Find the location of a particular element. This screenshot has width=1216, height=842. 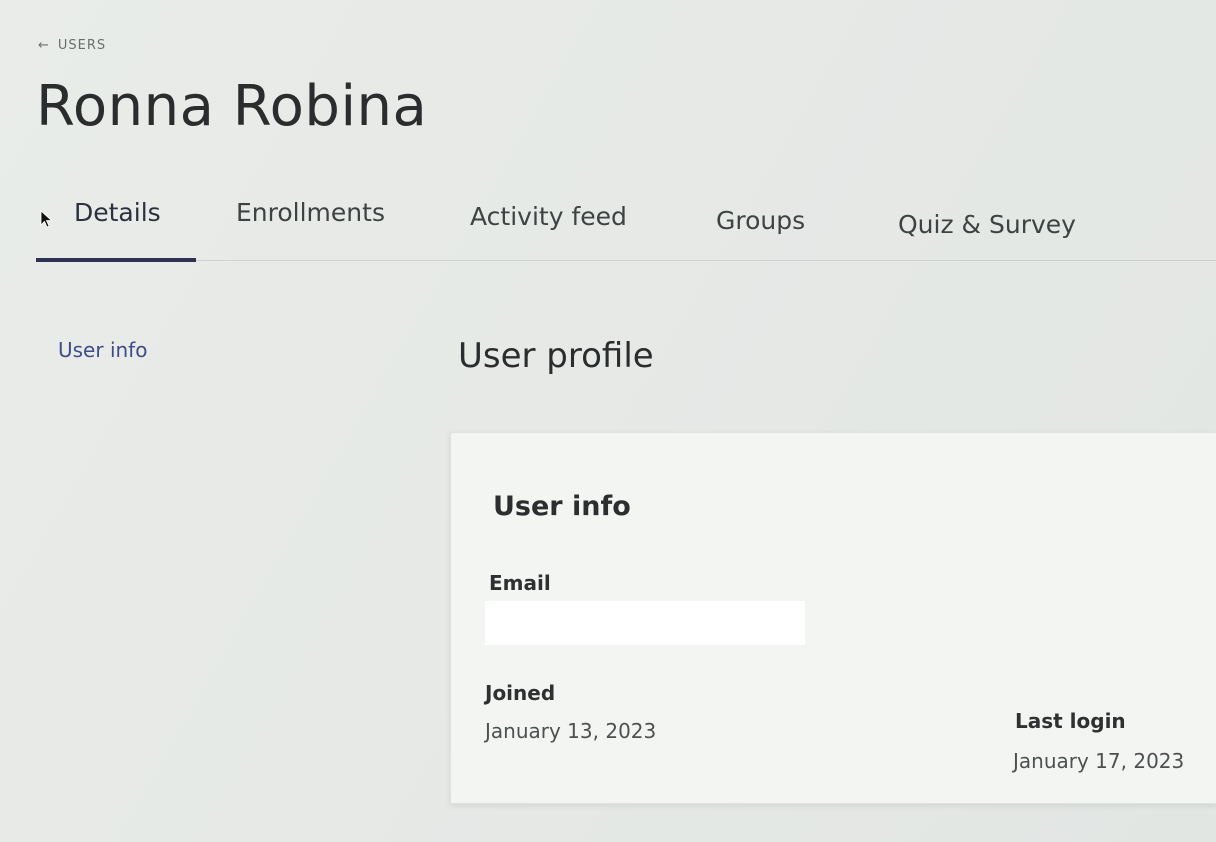

active-tab-indicator is located at coordinates (116, 260).